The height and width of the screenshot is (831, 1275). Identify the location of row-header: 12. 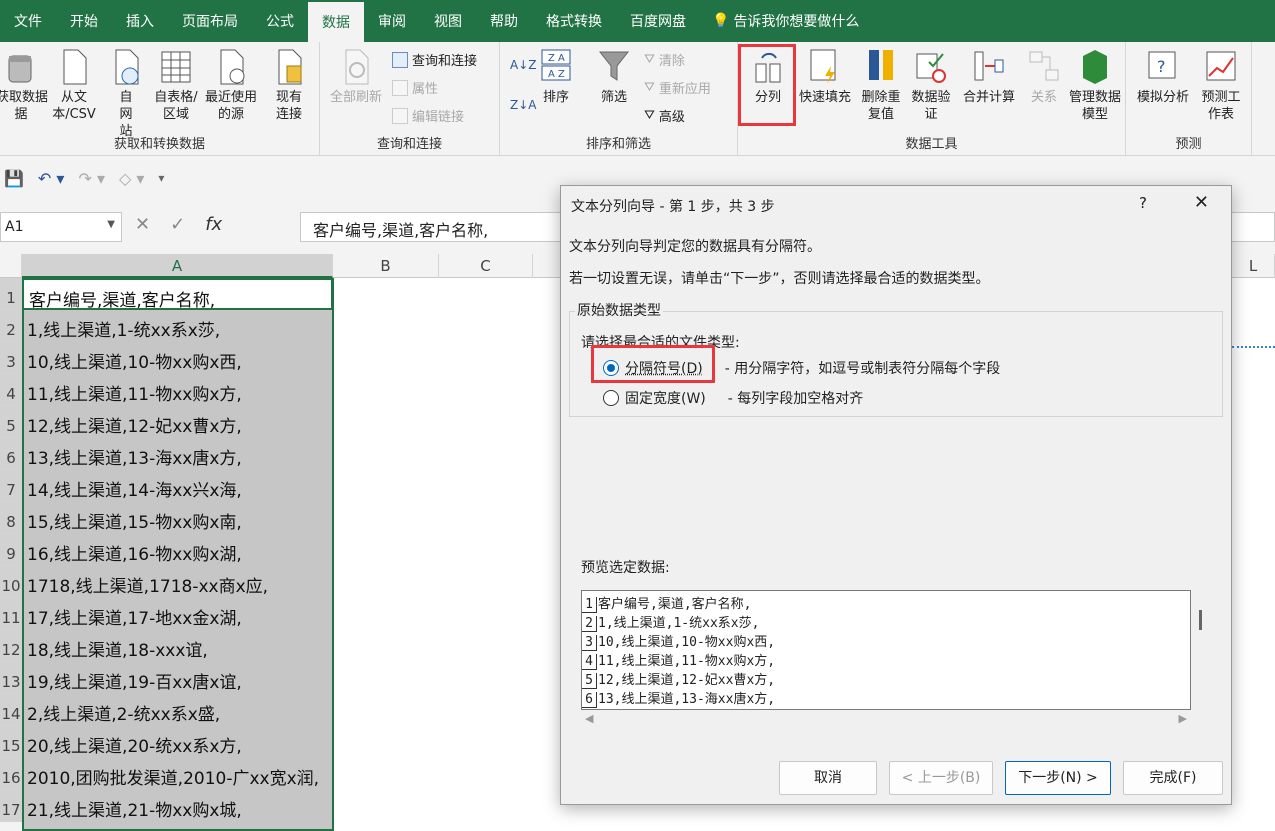
(11, 646).